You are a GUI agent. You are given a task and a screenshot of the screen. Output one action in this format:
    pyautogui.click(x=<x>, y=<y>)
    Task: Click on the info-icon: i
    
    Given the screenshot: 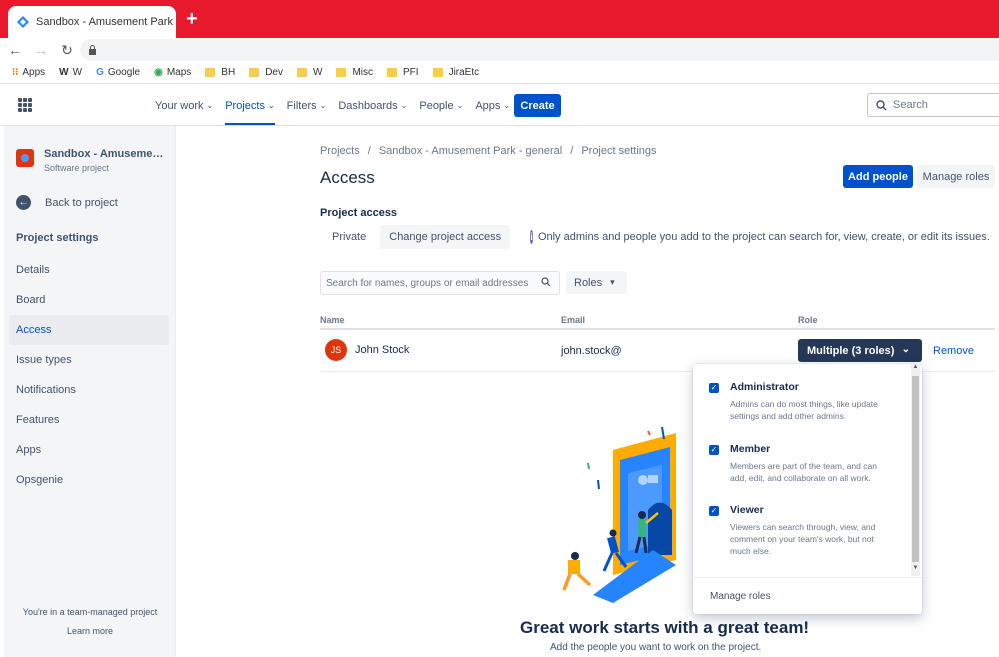 What is the action you would take?
    pyautogui.click(x=531, y=237)
    